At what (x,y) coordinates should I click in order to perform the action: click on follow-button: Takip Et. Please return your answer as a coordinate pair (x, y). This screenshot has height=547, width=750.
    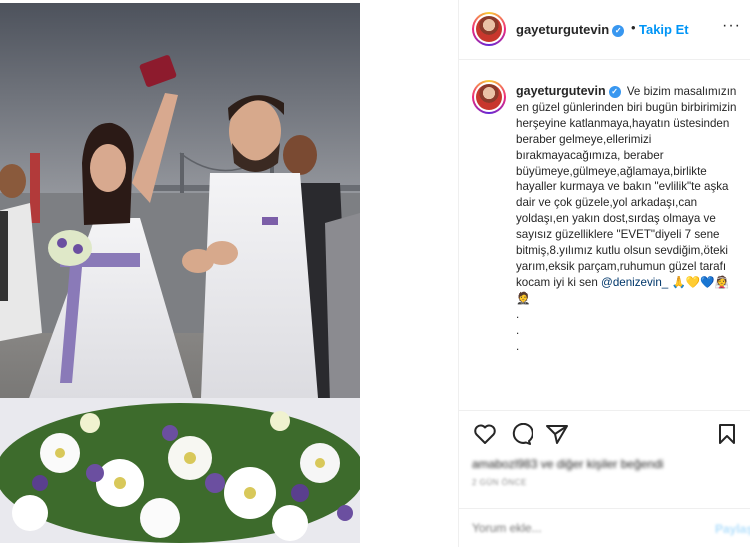
    Looking at the image, I should click on (664, 29).